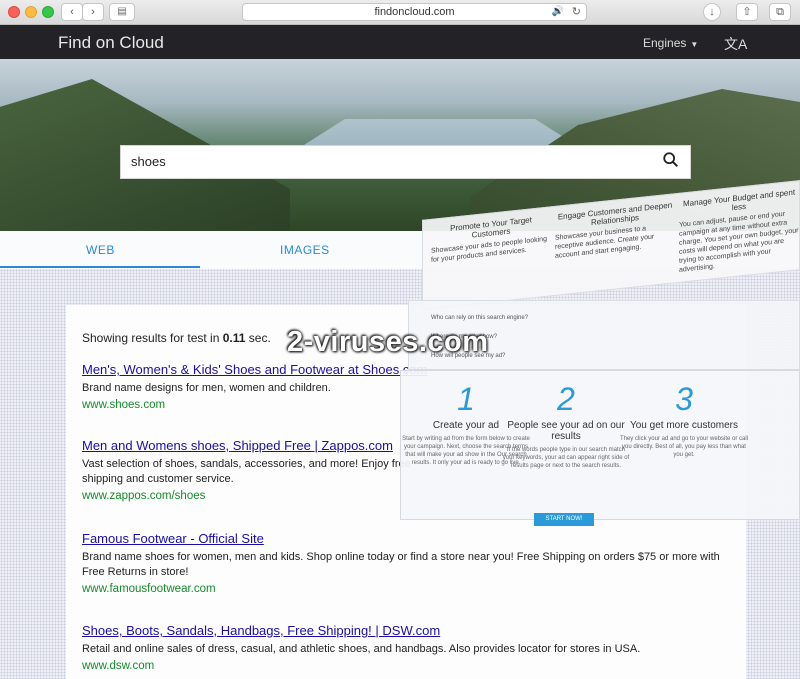 This screenshot has width=800, height=679. I want to click on reload-icon: ↻, so click(576, 12).